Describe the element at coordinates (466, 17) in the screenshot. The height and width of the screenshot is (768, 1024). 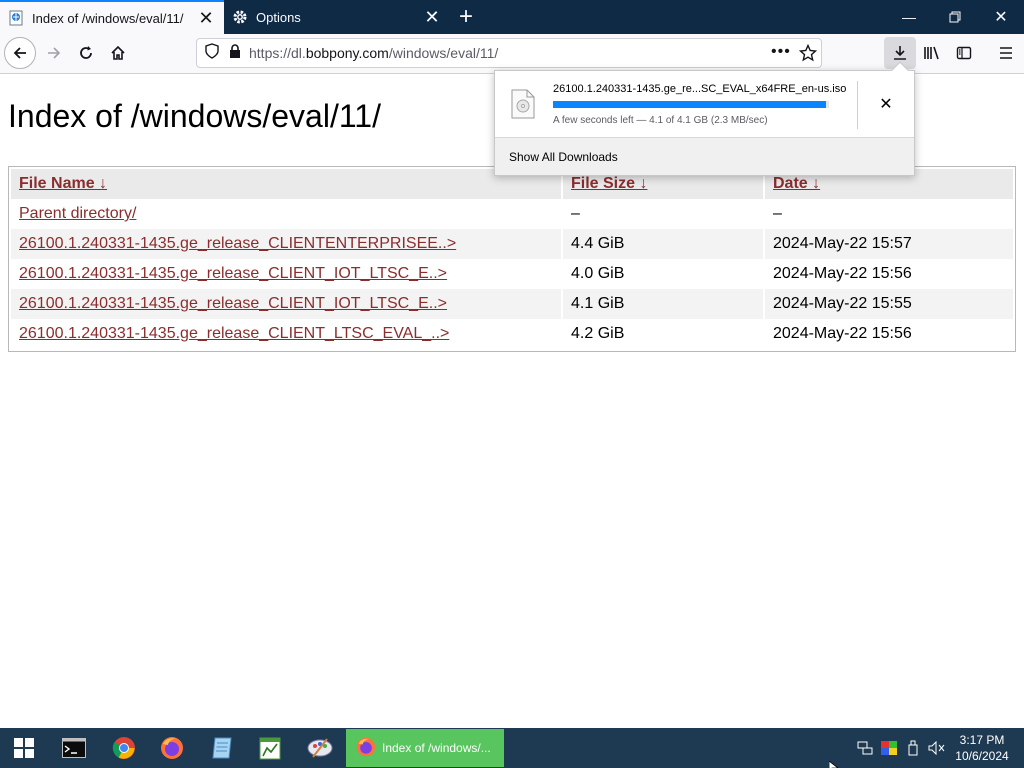
I see `new-tab-button: +` at that location.